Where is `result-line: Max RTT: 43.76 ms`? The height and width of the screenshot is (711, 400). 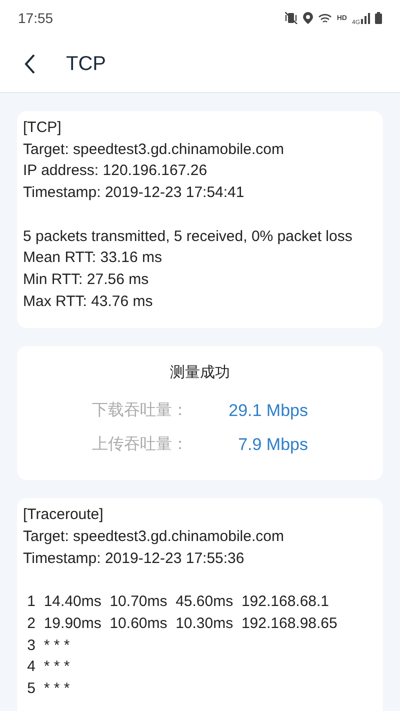 result-line: Max RTT: 43.76 ms is located at coordinates (88, 302).